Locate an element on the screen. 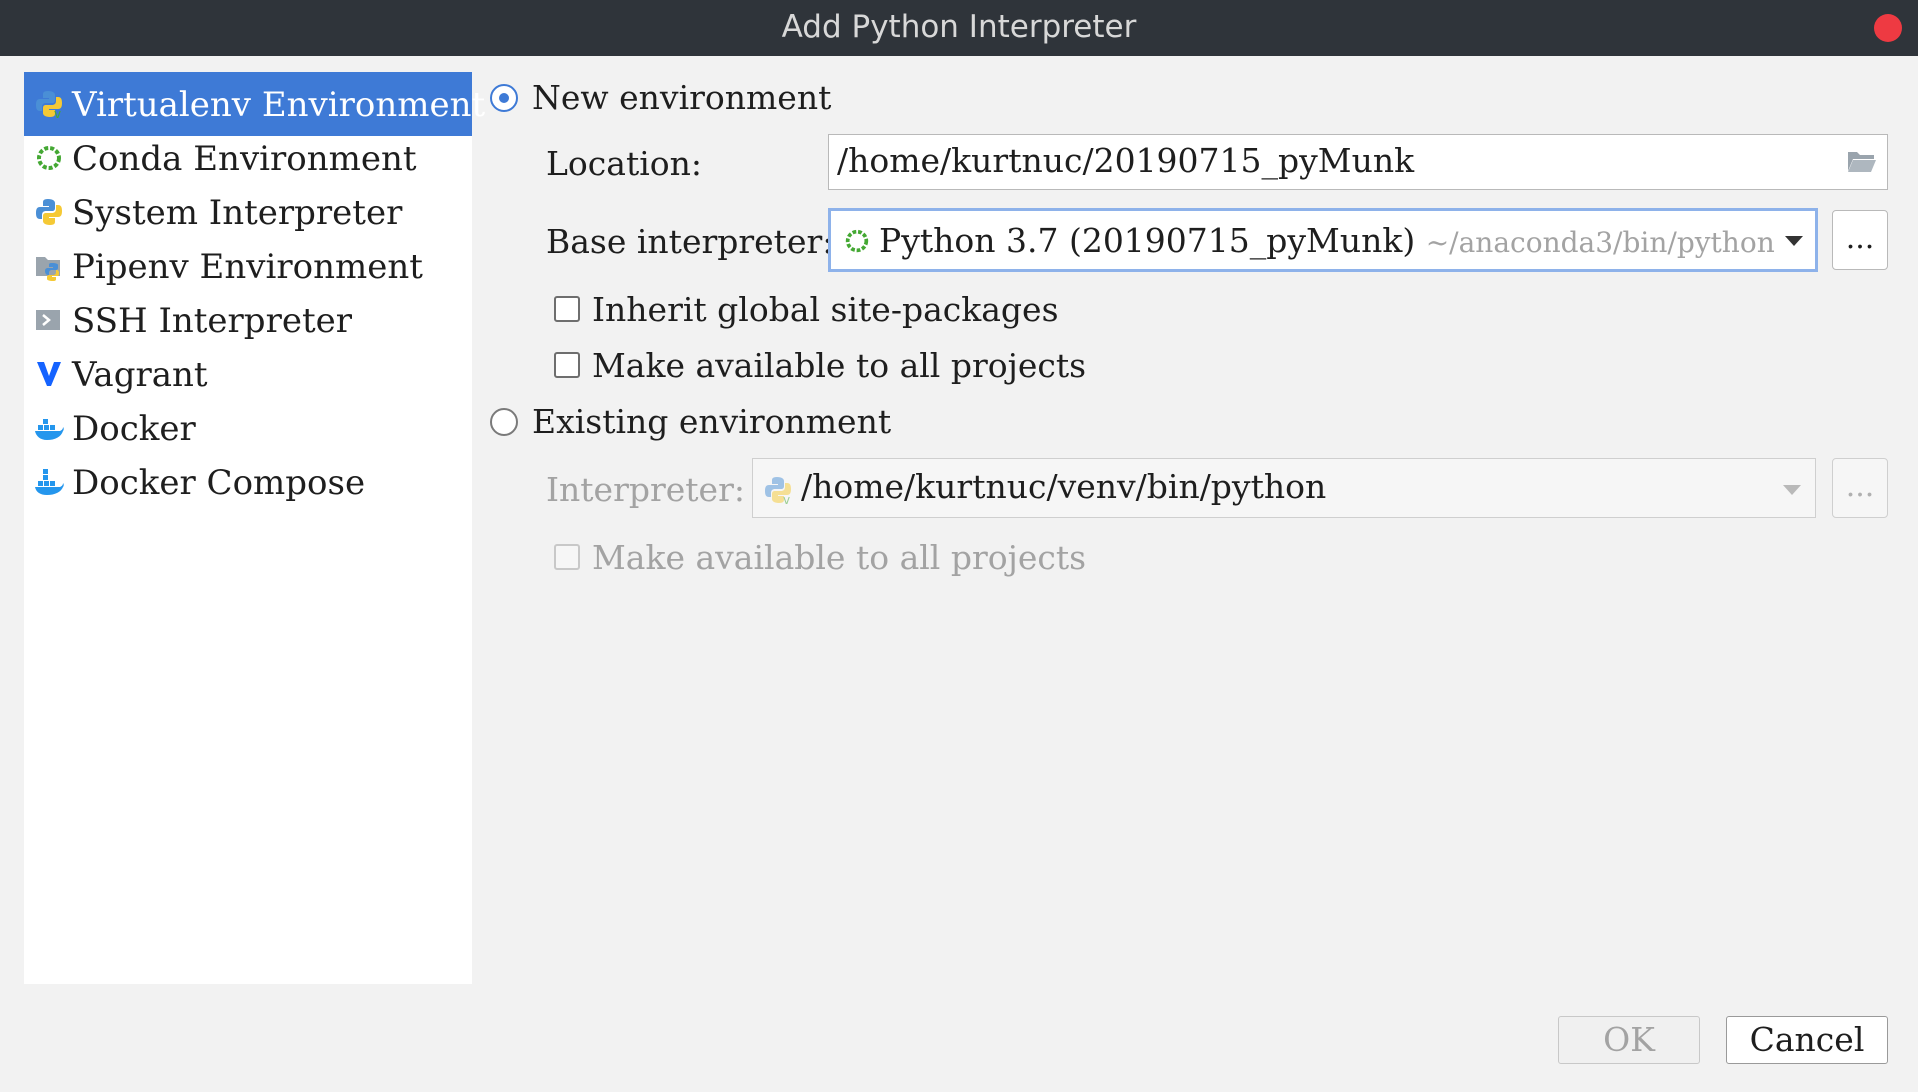 The height and width of the screenshot is (1092, 1918). window-title: Add Python Interpreter is located at coordinates (959, 27).